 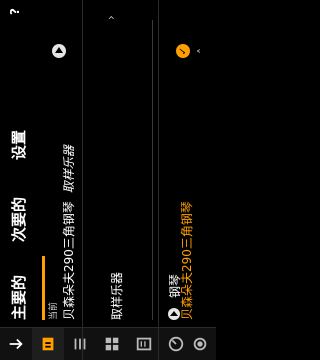 What do you see at coordinates (18, 145) in the screenshot?
I see `tab-settings: 设置` at bounding box center [18, 145].